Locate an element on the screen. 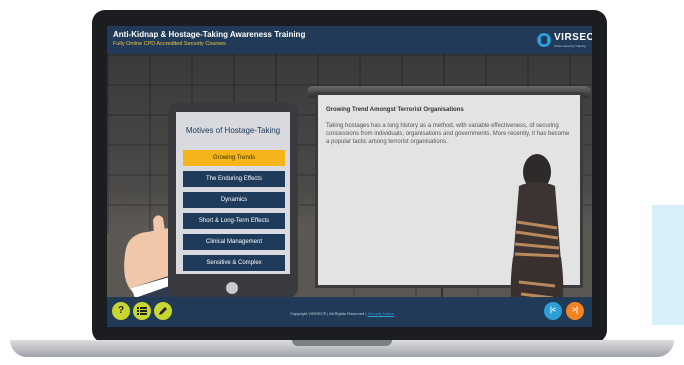 This screenshot has width=684, height=365. skip-back-icon: |< is located at coordinates (553, 310).